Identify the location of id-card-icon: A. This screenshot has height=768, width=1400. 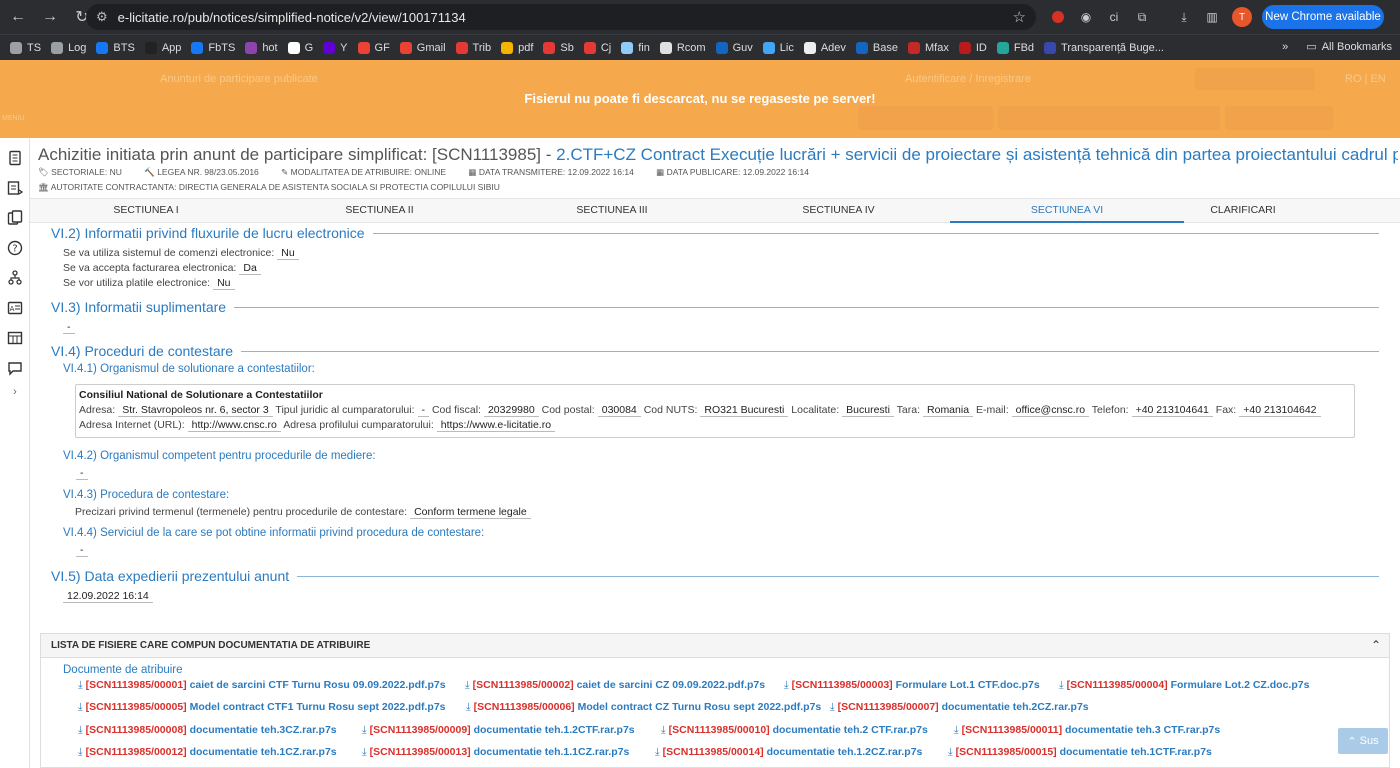
(15, 308).